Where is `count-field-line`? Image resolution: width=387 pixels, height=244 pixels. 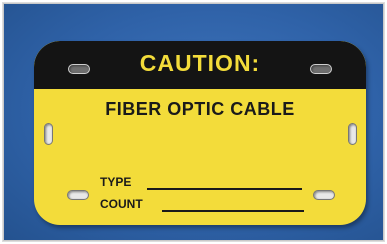 count-field-line is located at coordinates (233, 211).